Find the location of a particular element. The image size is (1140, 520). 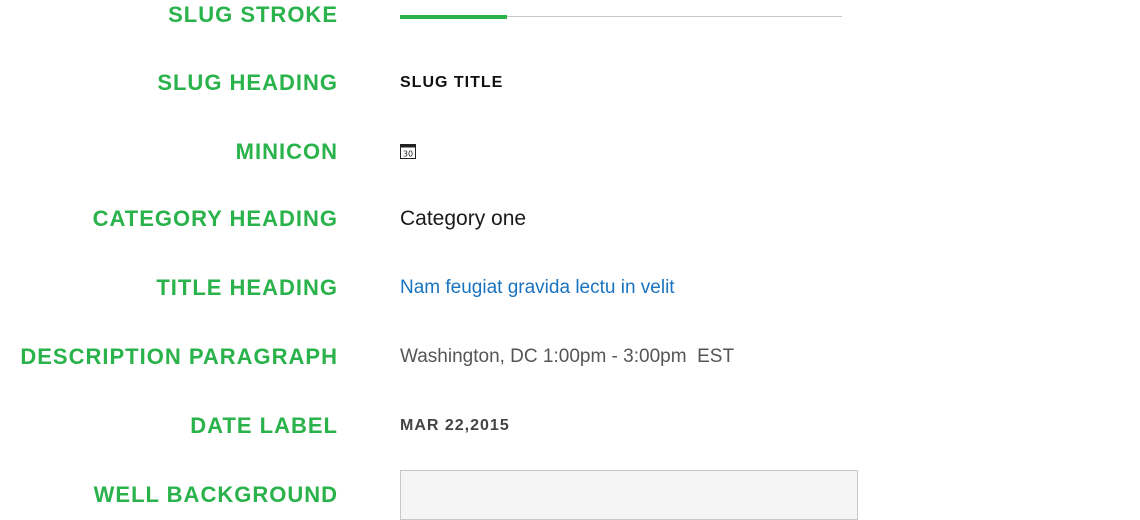

slug-stroke-label: SLUG STROKE is located at coordinates (253, 14).